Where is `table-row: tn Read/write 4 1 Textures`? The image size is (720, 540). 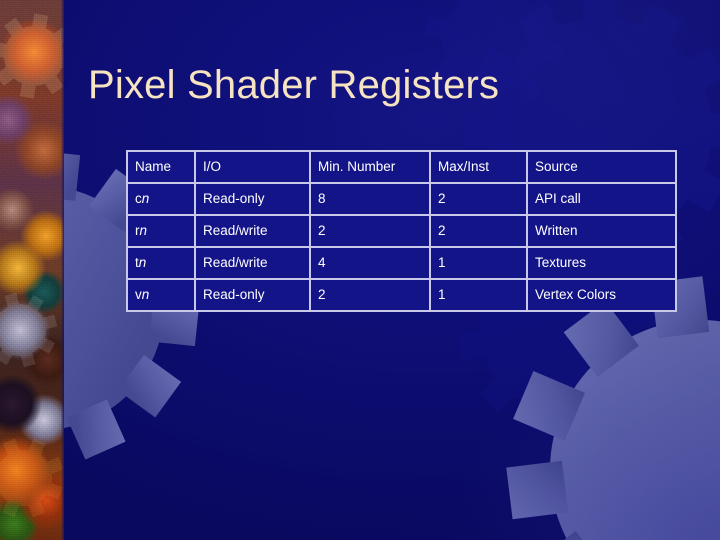
table-row: tn Read/write 4 1 Textures is located at coordinates (401, 263).